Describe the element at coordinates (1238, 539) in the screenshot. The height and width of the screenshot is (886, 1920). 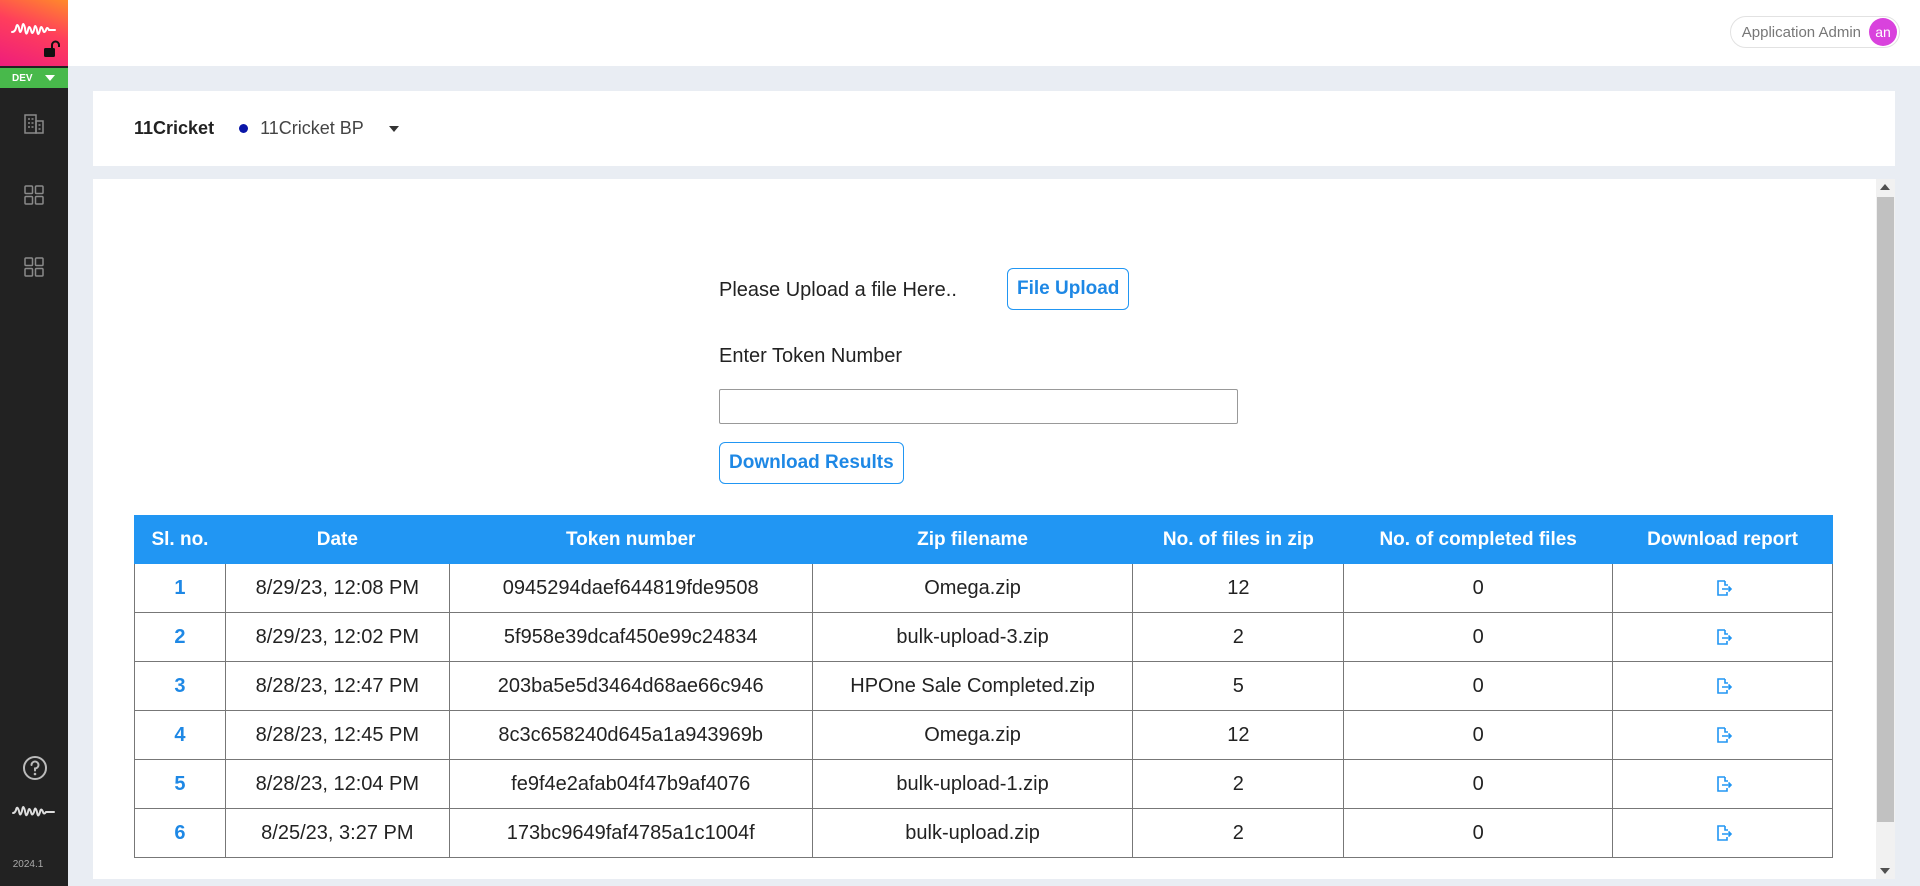
I see `column-header: No. of files in zip` at that location.